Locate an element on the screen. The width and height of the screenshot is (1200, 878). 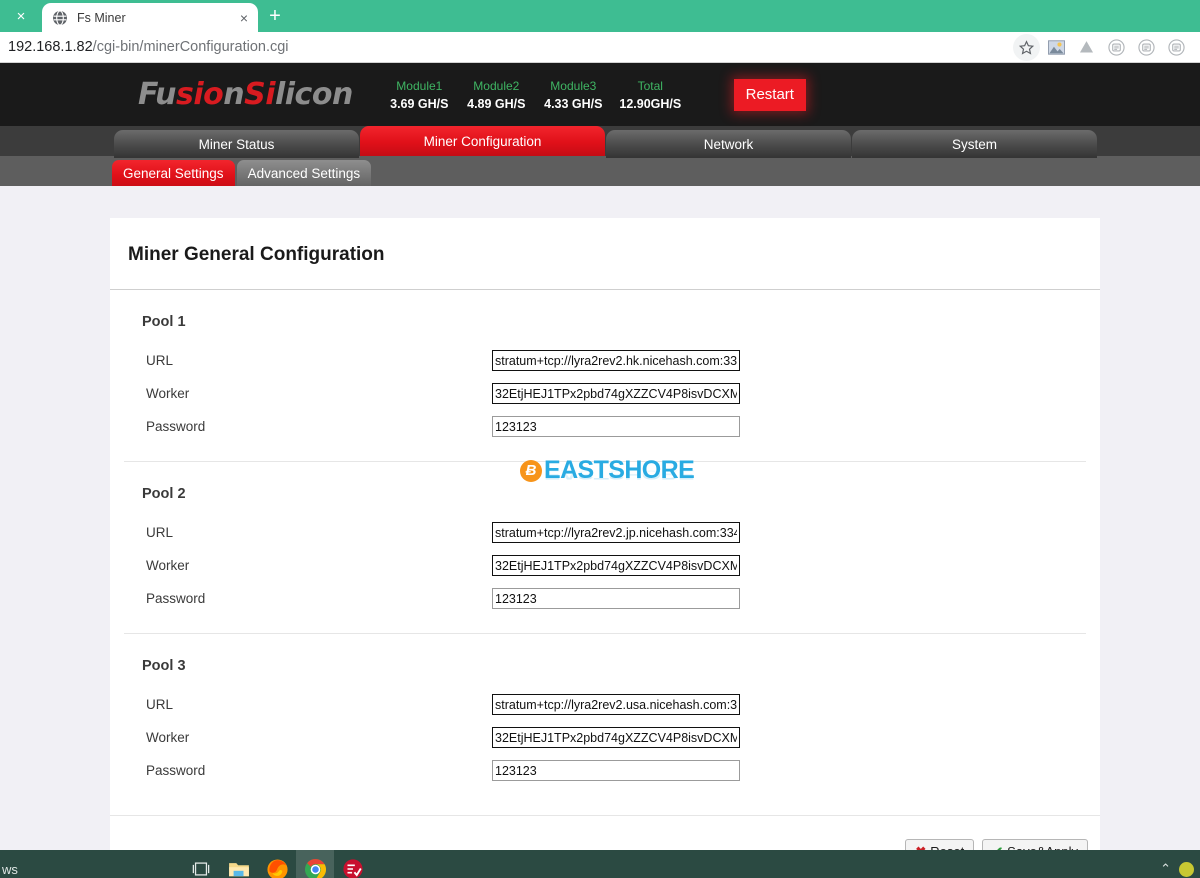
firefox-icon is located at coordinates (277, 864).